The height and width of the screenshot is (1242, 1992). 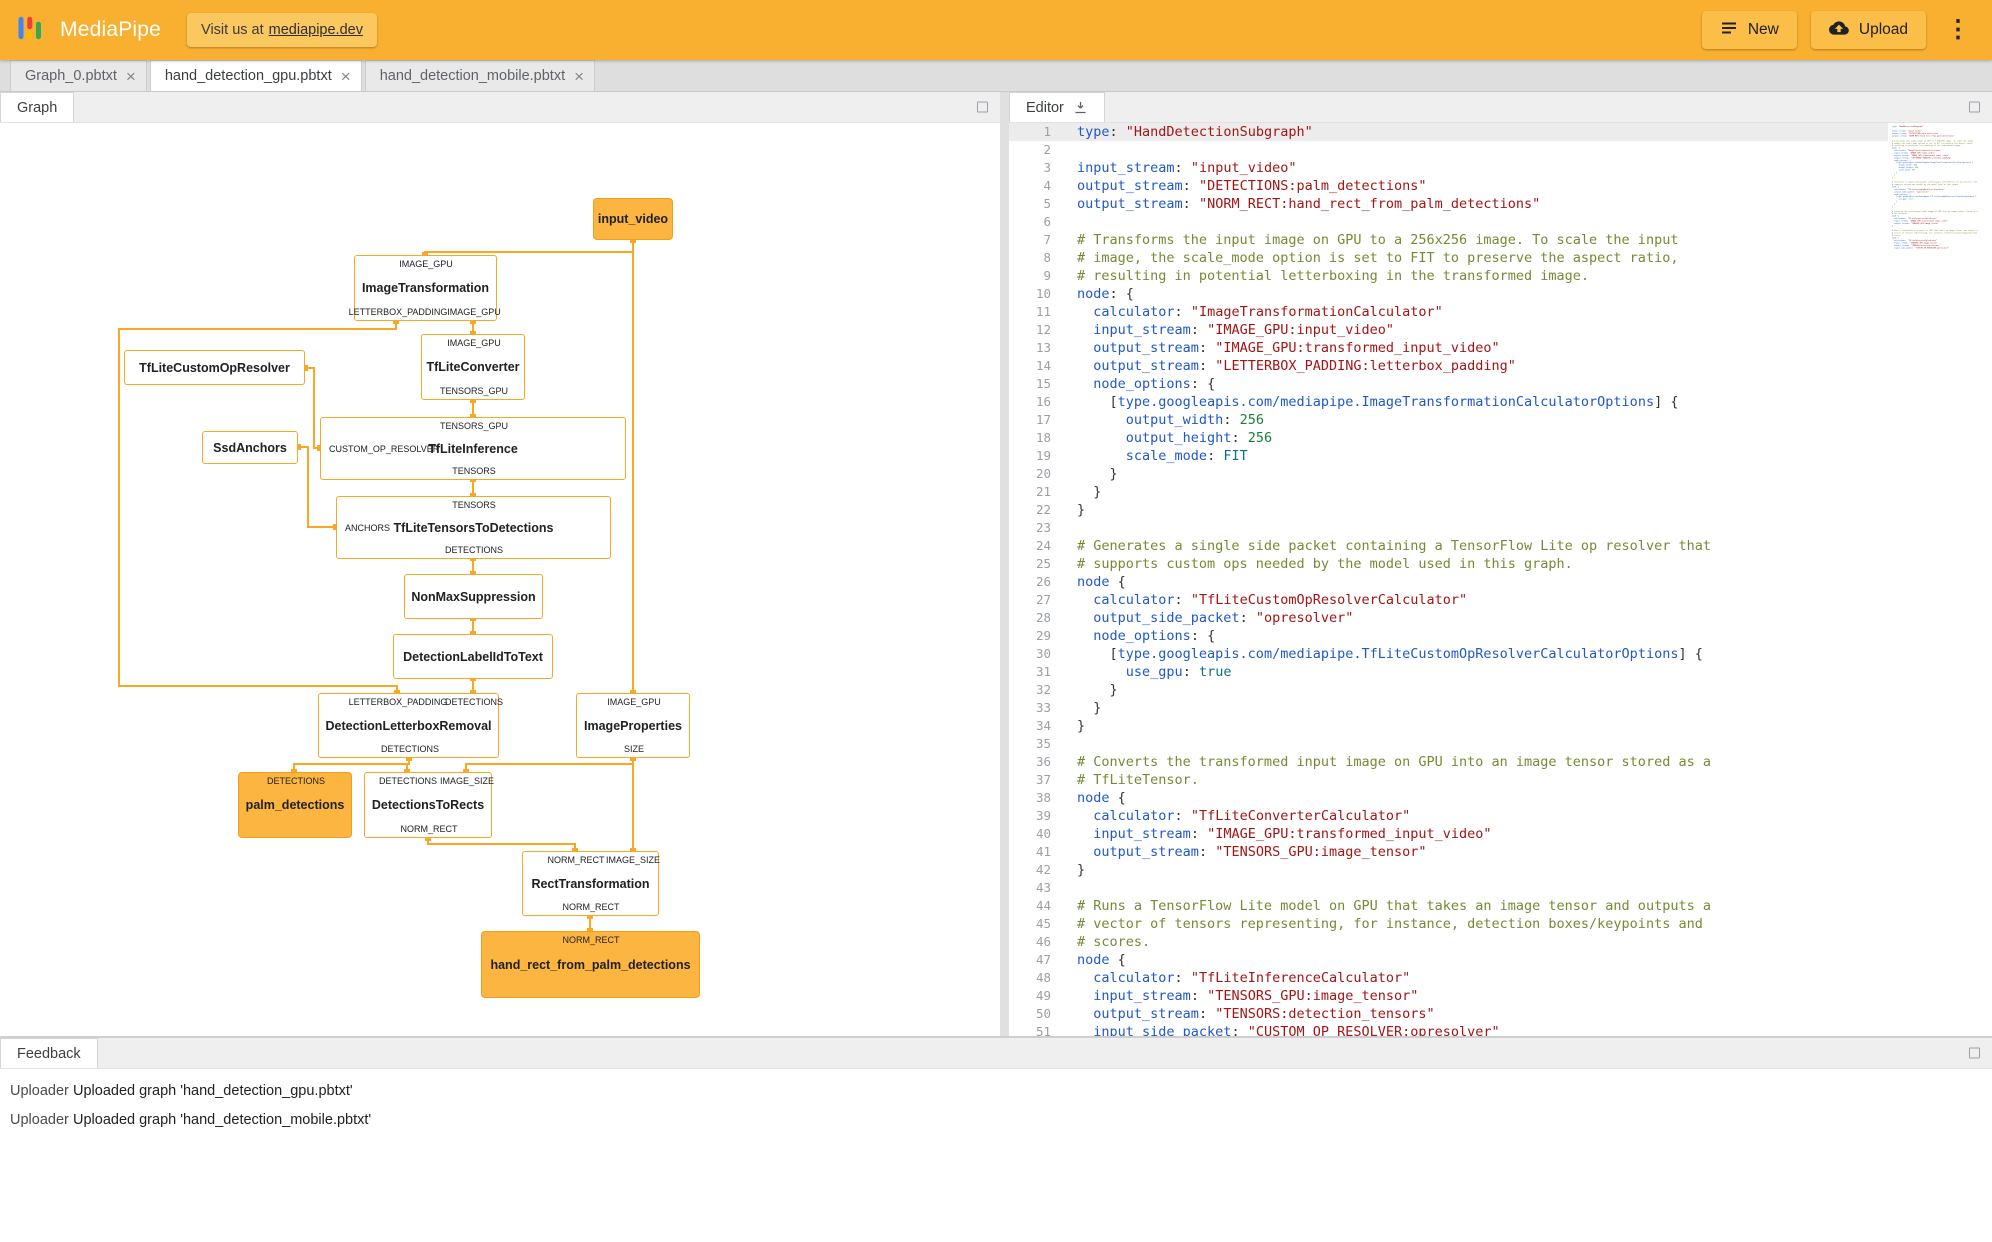 What do you see at coordinates (1448, 780) in the screenshot?
I see `code-line: 37 # TfLiteTensor.` at bounding box center [1448, 780].